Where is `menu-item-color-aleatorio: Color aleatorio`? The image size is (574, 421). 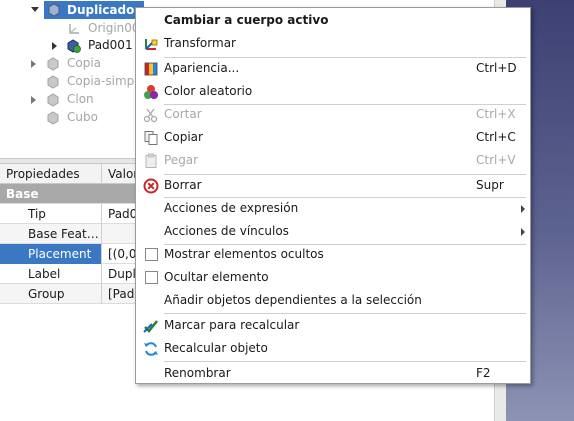 menu-item-color-aleatorio: Color aleatorio is located at coordinates (333, 91).